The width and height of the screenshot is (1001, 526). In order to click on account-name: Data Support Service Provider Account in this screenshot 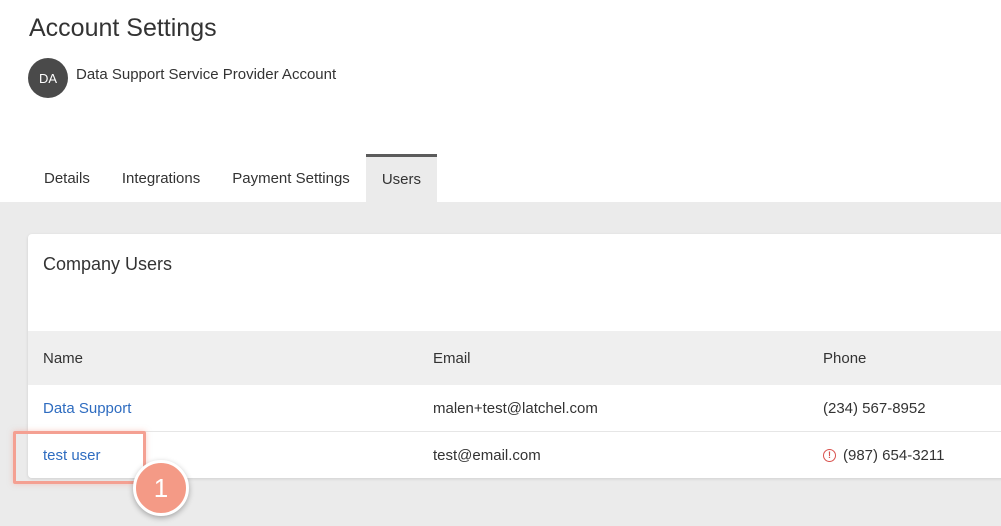, I will do `click(206, 74)`.